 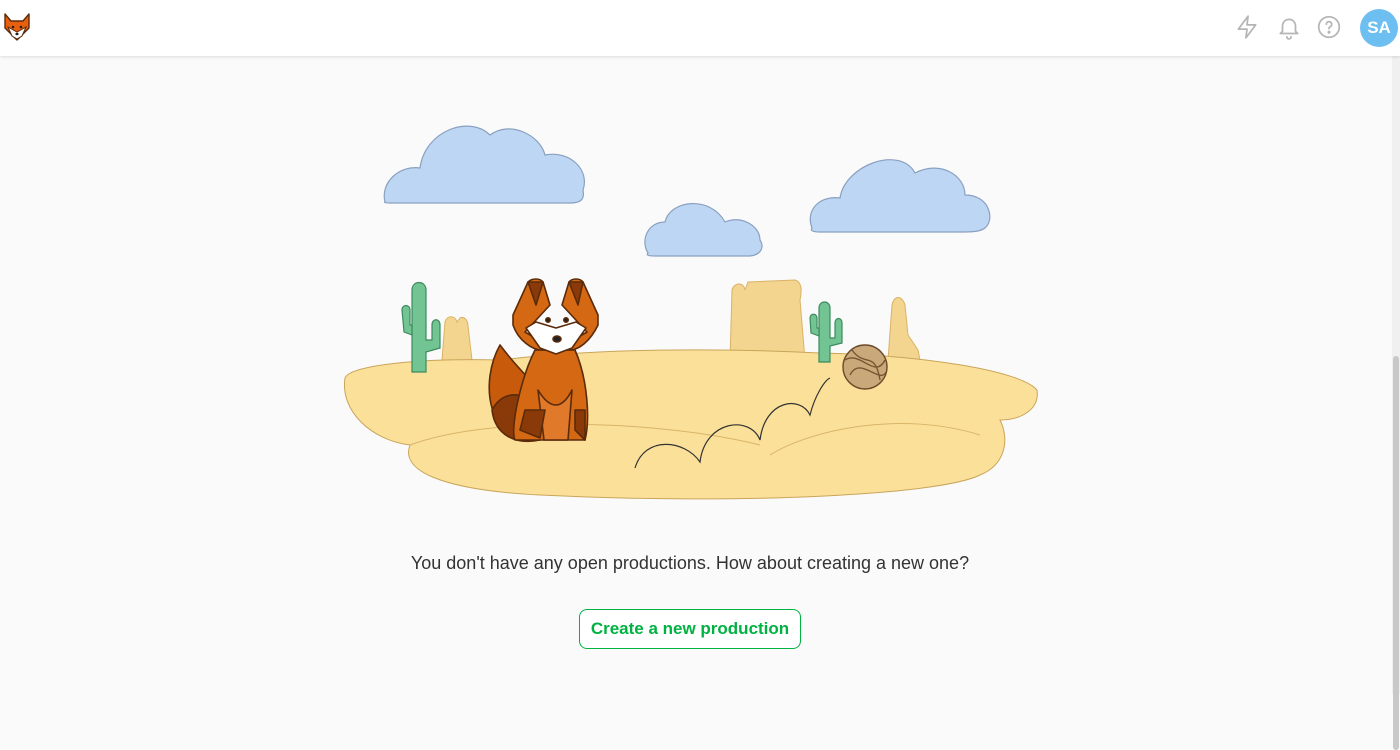 What do you see at coordinates (1247, 27) in the screenshot?
I see `lightning-icon` at bounding box center [1247, 27].